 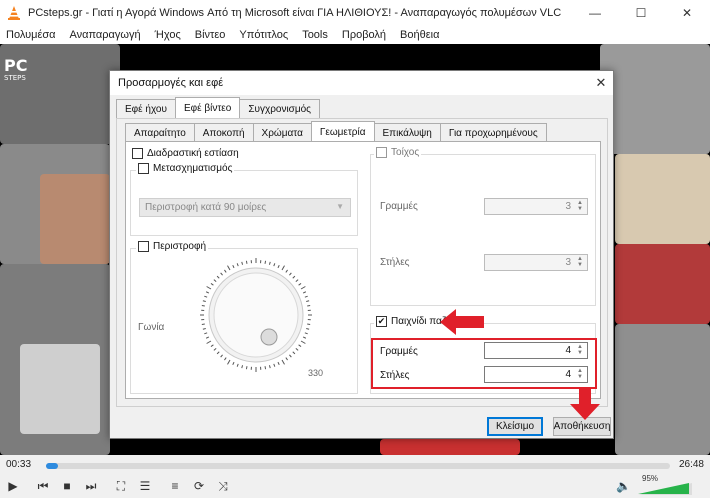 What do you see at coordinates (381, 321) in the screenshot?
I see `puzzle-box: ✔` at bounding box center [381, 321].